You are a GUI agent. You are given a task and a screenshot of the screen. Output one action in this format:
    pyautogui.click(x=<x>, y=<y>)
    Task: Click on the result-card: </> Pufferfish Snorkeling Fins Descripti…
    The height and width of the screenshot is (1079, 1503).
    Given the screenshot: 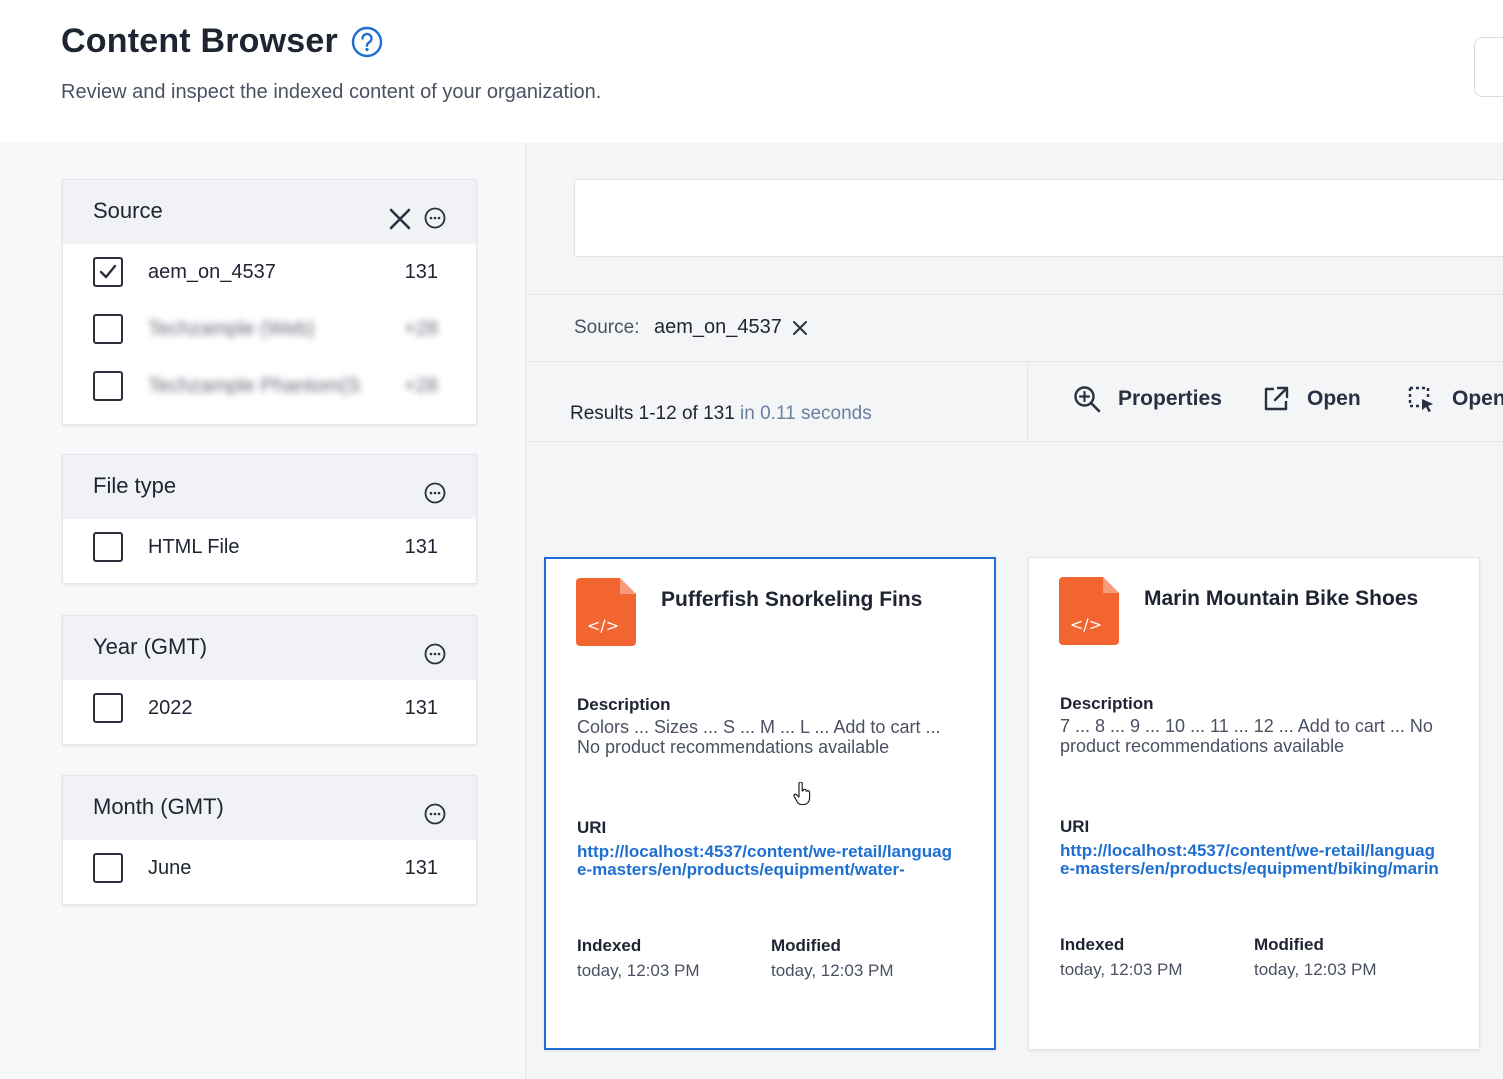 What is the action you would take?
    pyautogui.click(x=770, y=803)
    